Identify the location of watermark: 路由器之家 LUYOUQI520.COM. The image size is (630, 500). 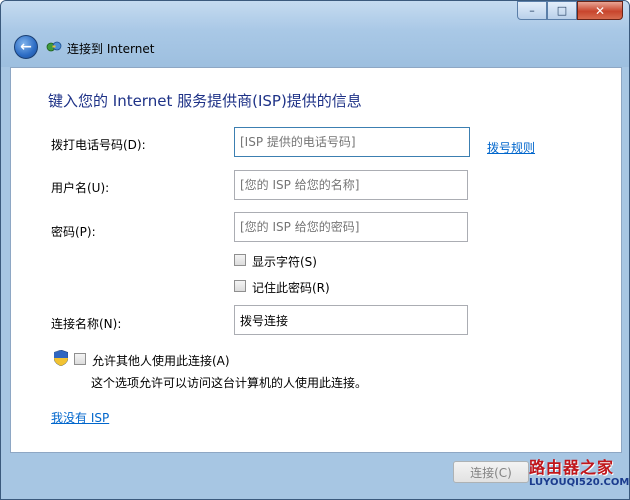
(579, 473).